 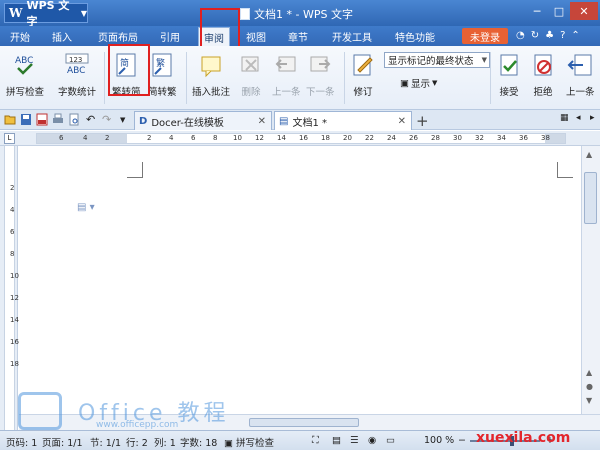 I want to click on view-read-icon: ▭, so click(x=390, y=440).